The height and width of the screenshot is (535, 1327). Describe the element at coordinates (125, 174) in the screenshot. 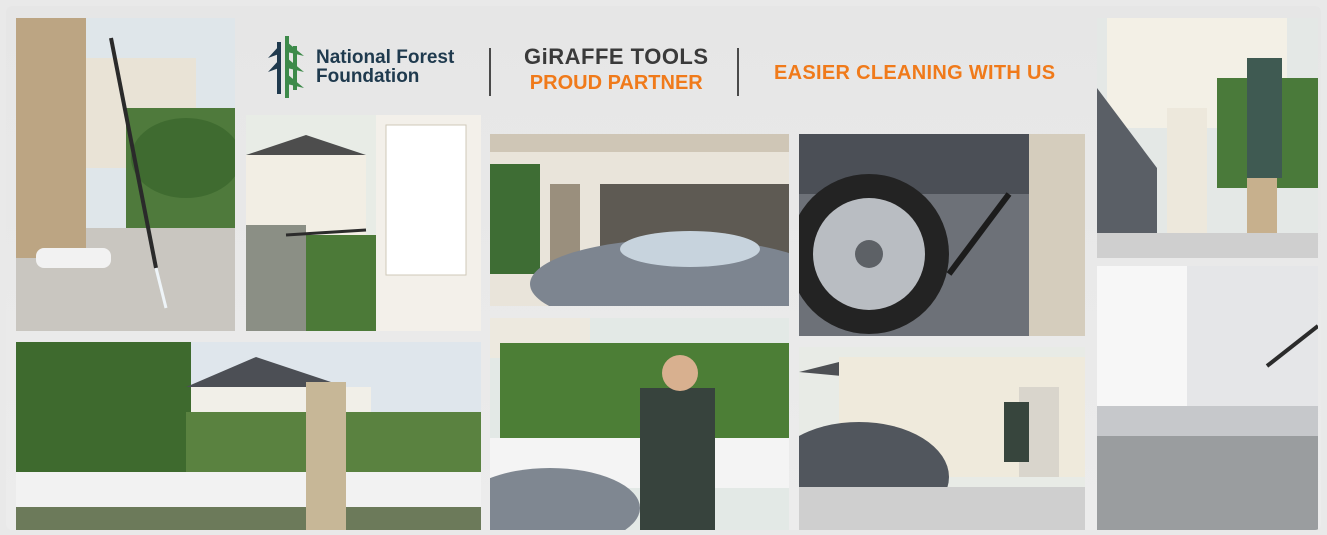

I see `photo-patio-washing` at that location.